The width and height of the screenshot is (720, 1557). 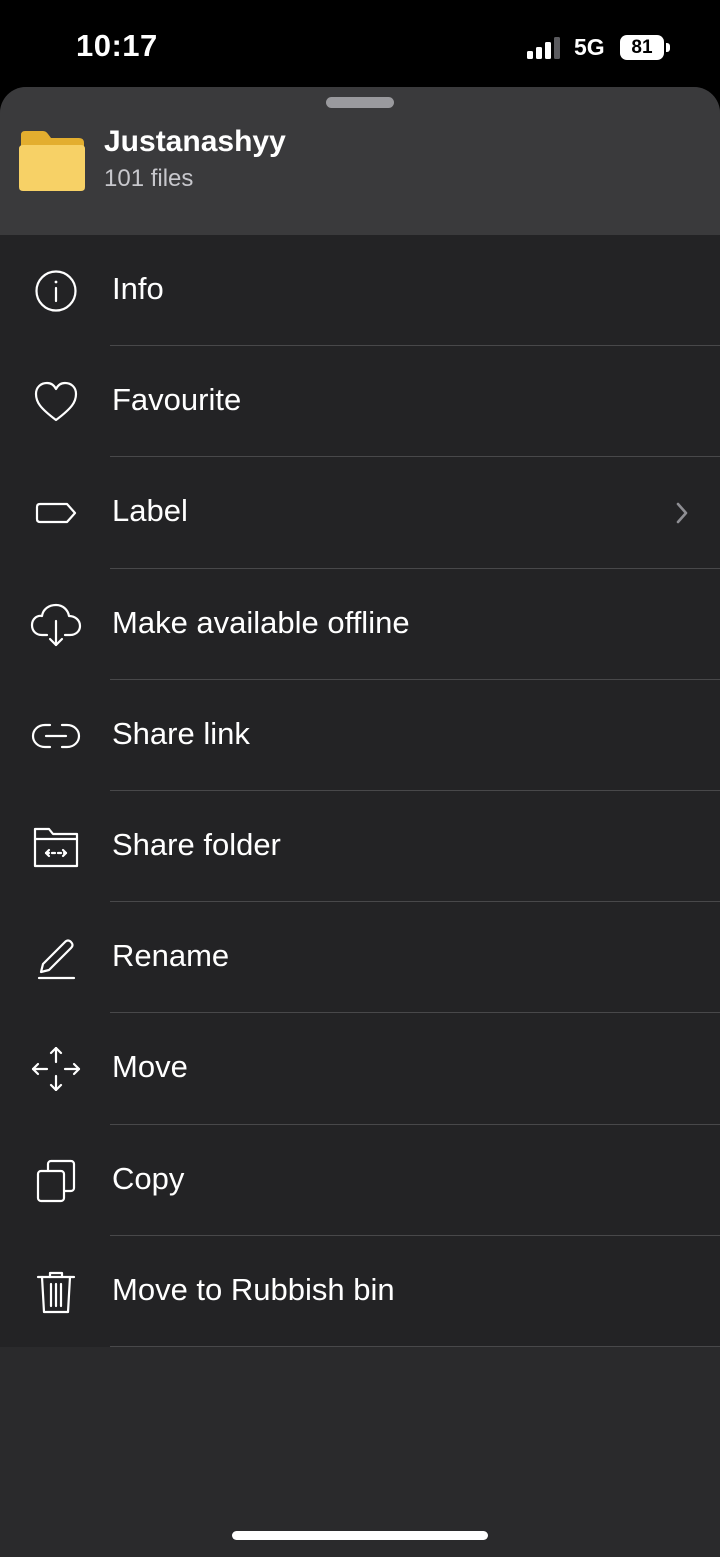 What do you see at coordinates (56, 513) in the screenshot?
I see `label-tag-icon` at bounding box center [56, 513].